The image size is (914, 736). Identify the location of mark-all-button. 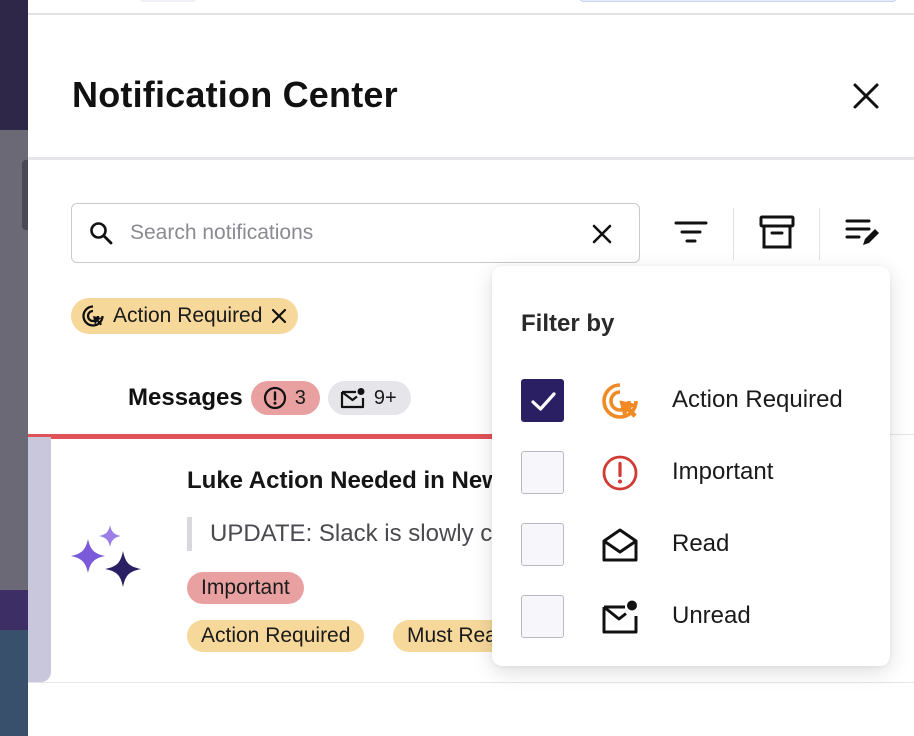
(863, 232).